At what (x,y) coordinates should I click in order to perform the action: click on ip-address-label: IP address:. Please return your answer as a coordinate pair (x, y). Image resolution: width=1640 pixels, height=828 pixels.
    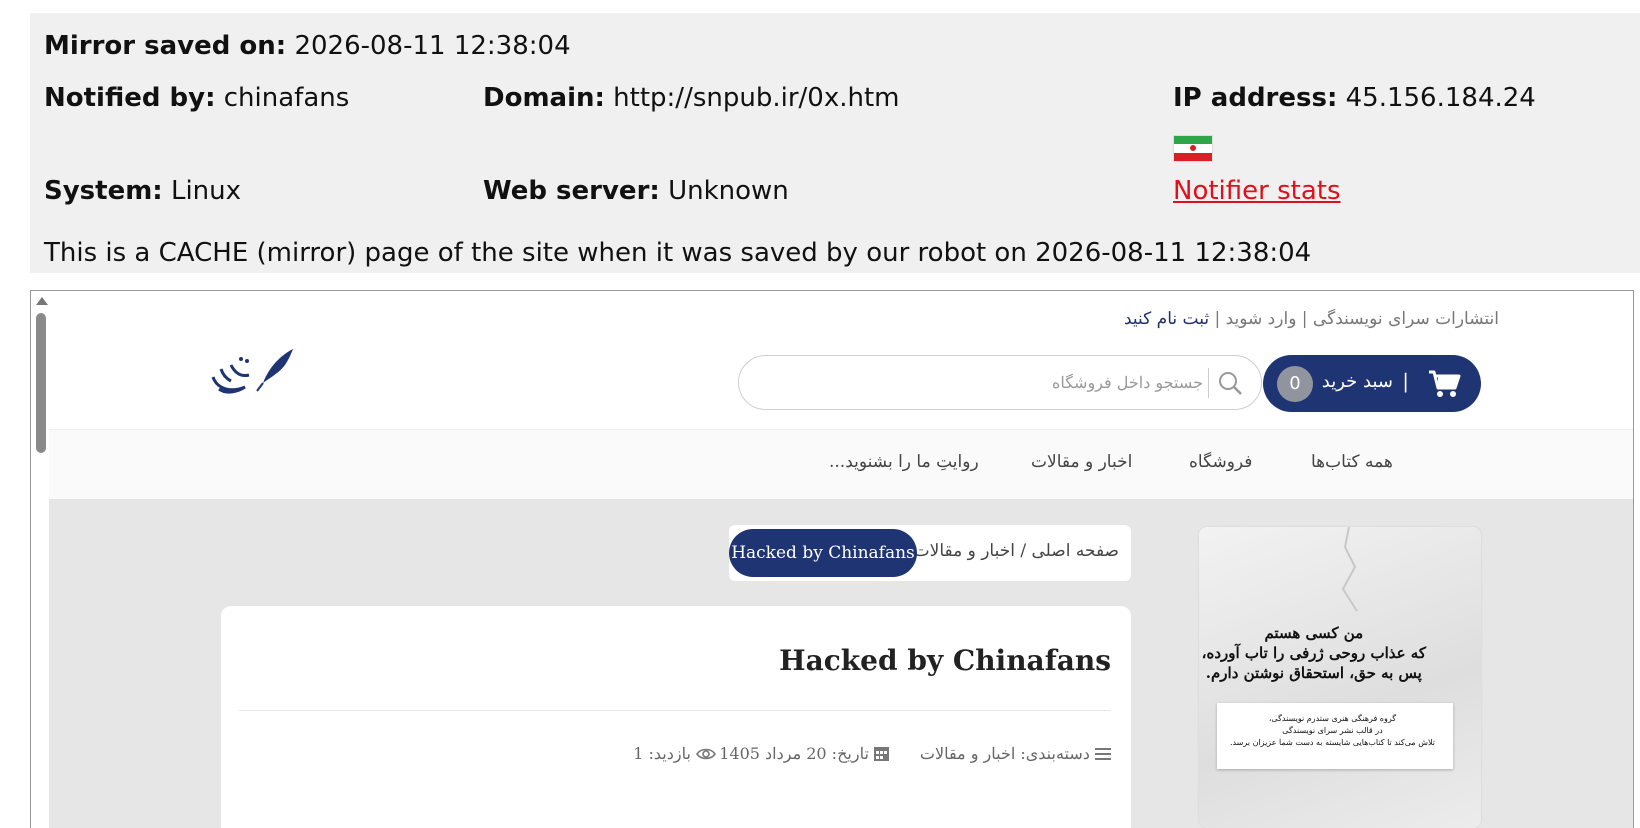
    Looking at the image, I should click on (1255, 98).